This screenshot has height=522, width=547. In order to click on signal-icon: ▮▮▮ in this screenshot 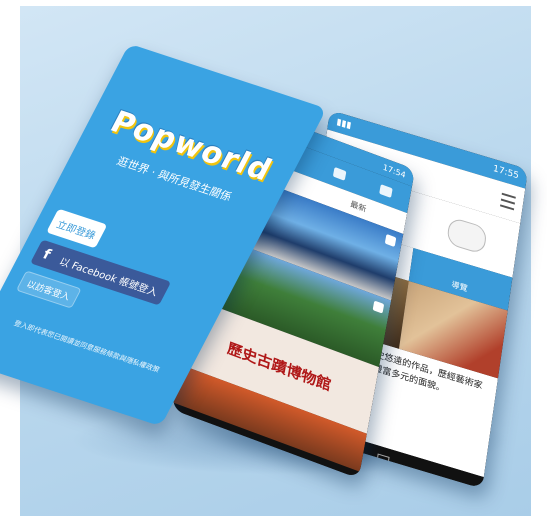, I will do `click(343, 124)`.